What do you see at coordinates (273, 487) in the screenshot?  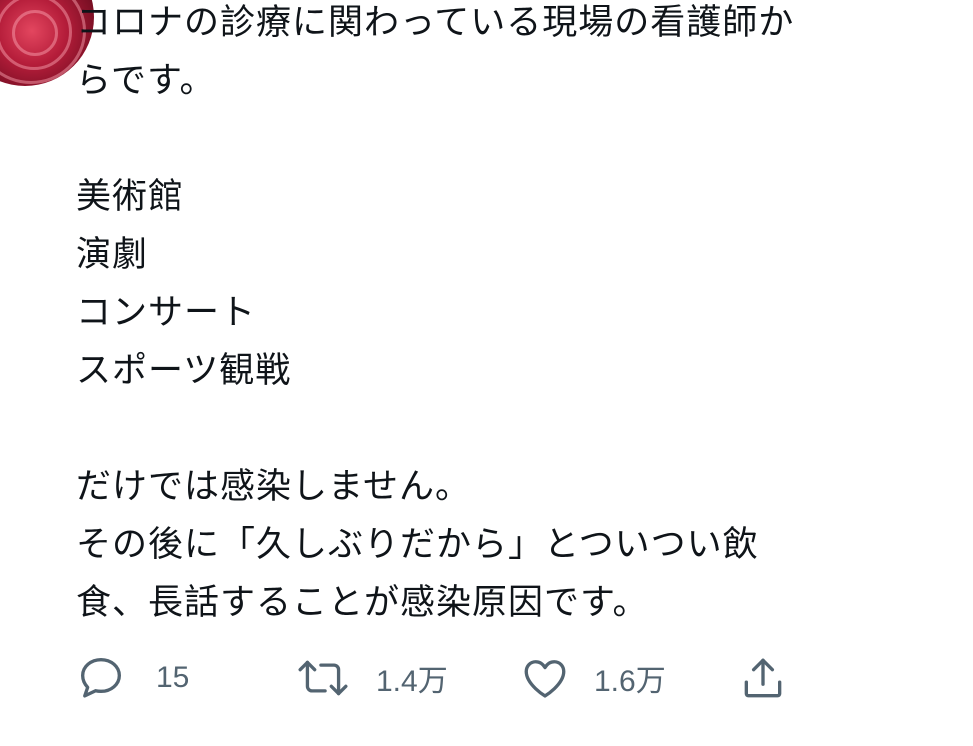 I see `tweet-text-line: だけでは感染しません。` at bounding box center [273, 487].